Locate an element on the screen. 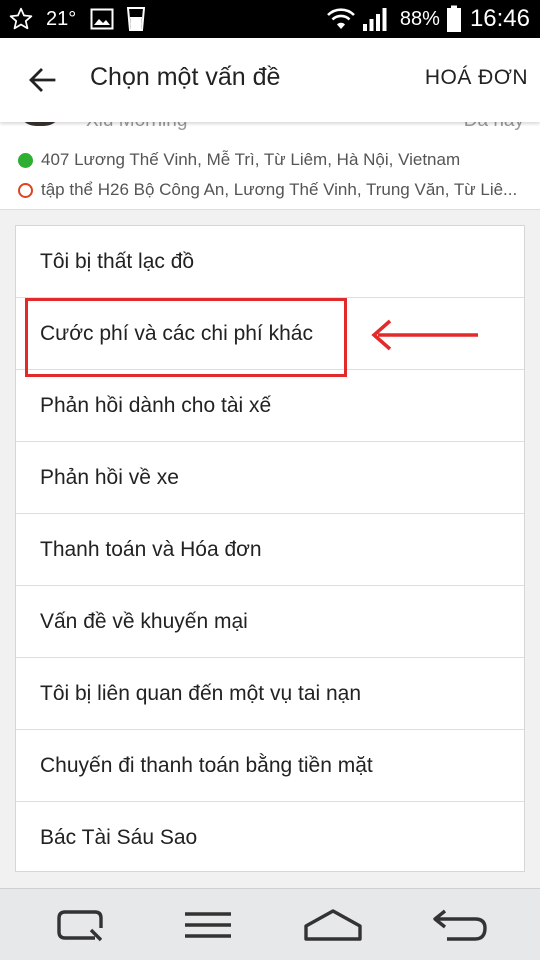  back-button is located at coordinates (42, 80).